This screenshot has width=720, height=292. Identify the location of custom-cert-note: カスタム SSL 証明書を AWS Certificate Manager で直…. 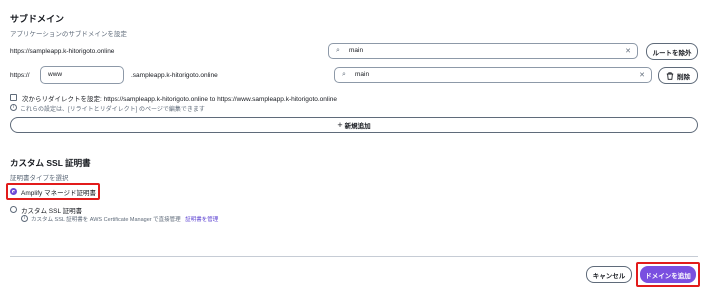
(124, 219).